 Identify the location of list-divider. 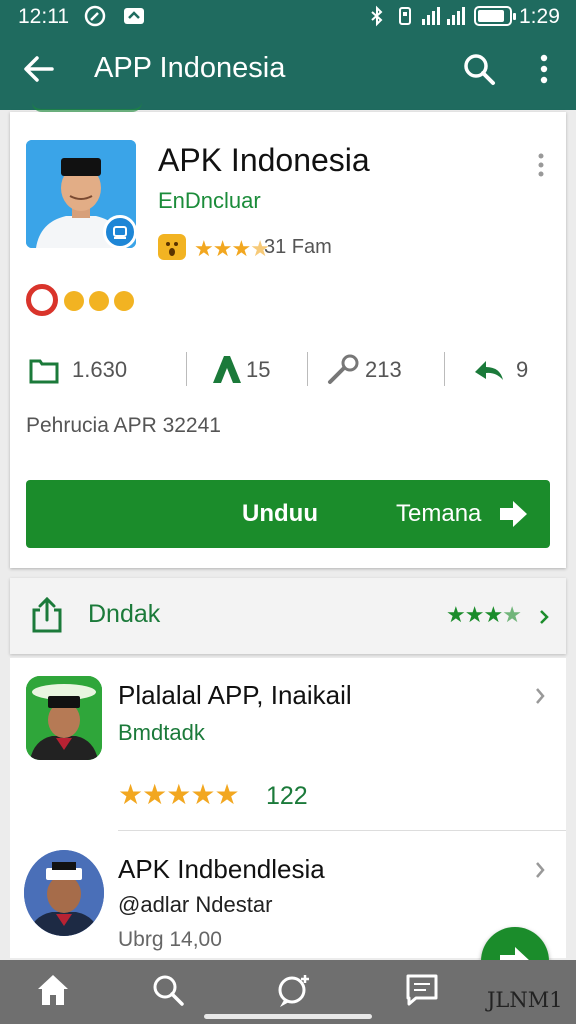
(342, 830).